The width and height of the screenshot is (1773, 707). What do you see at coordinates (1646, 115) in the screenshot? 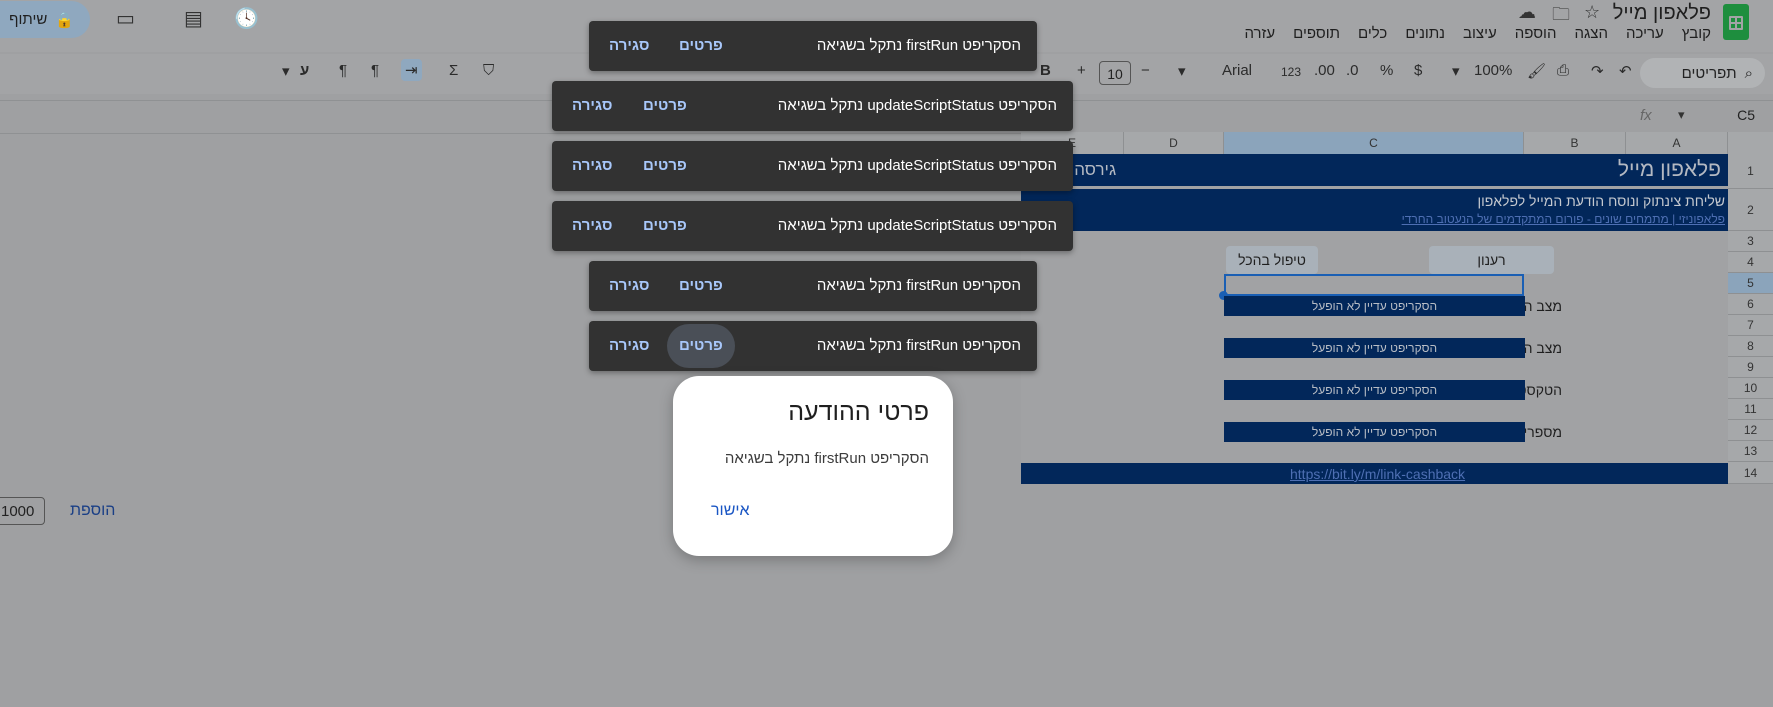
I see `fx-label: fx` at bounding box center [1646, 115].